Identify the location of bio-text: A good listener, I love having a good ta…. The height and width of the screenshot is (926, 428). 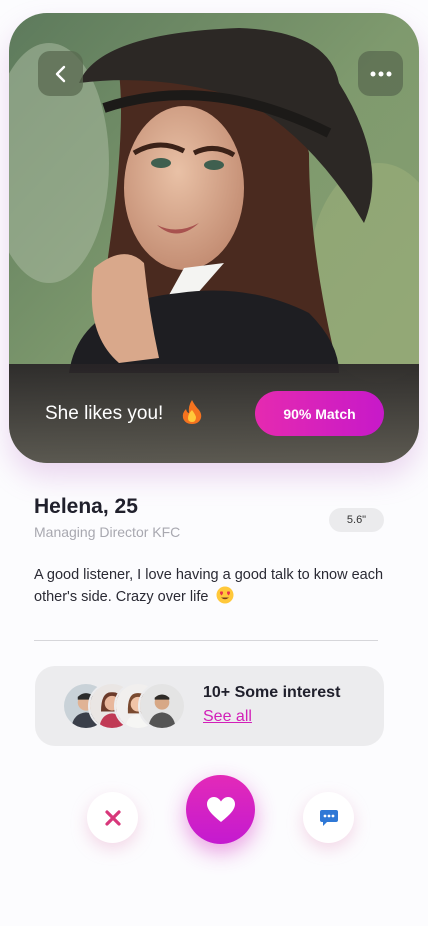
(209, 586).